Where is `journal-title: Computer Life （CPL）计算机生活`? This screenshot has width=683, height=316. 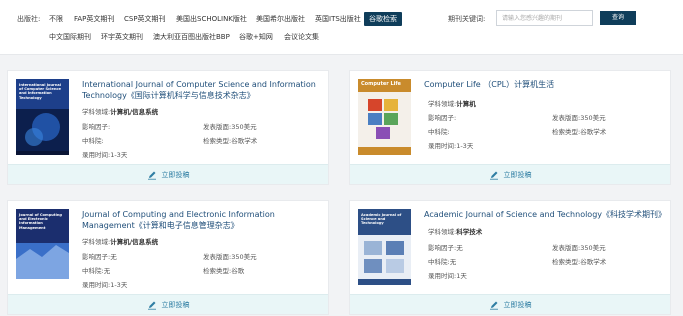 journal-title: Computer Life （CPL）计算机生活 is located at coordinates (544, 84).